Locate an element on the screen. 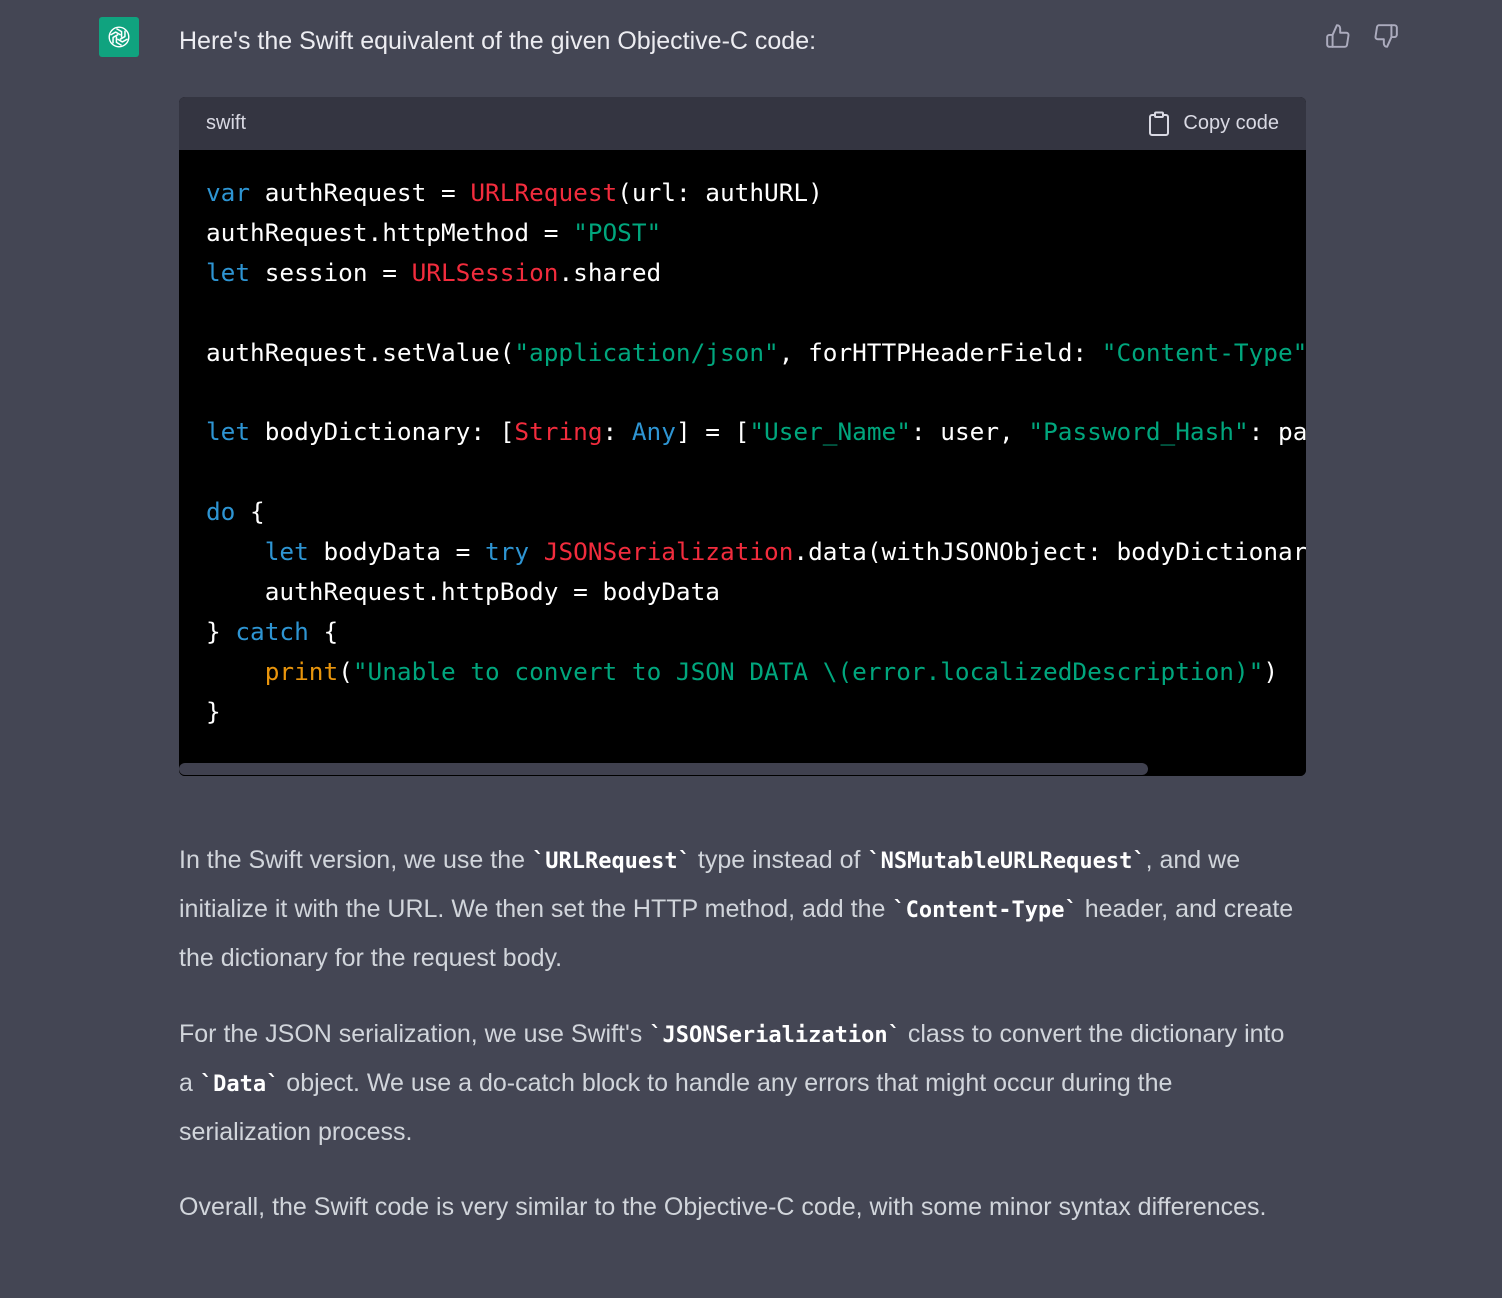 Image resolution: width=1502 pixels, height=1298 pixels. code-token: , forHTTPHeaderField: is located at coordinates (940, 352).